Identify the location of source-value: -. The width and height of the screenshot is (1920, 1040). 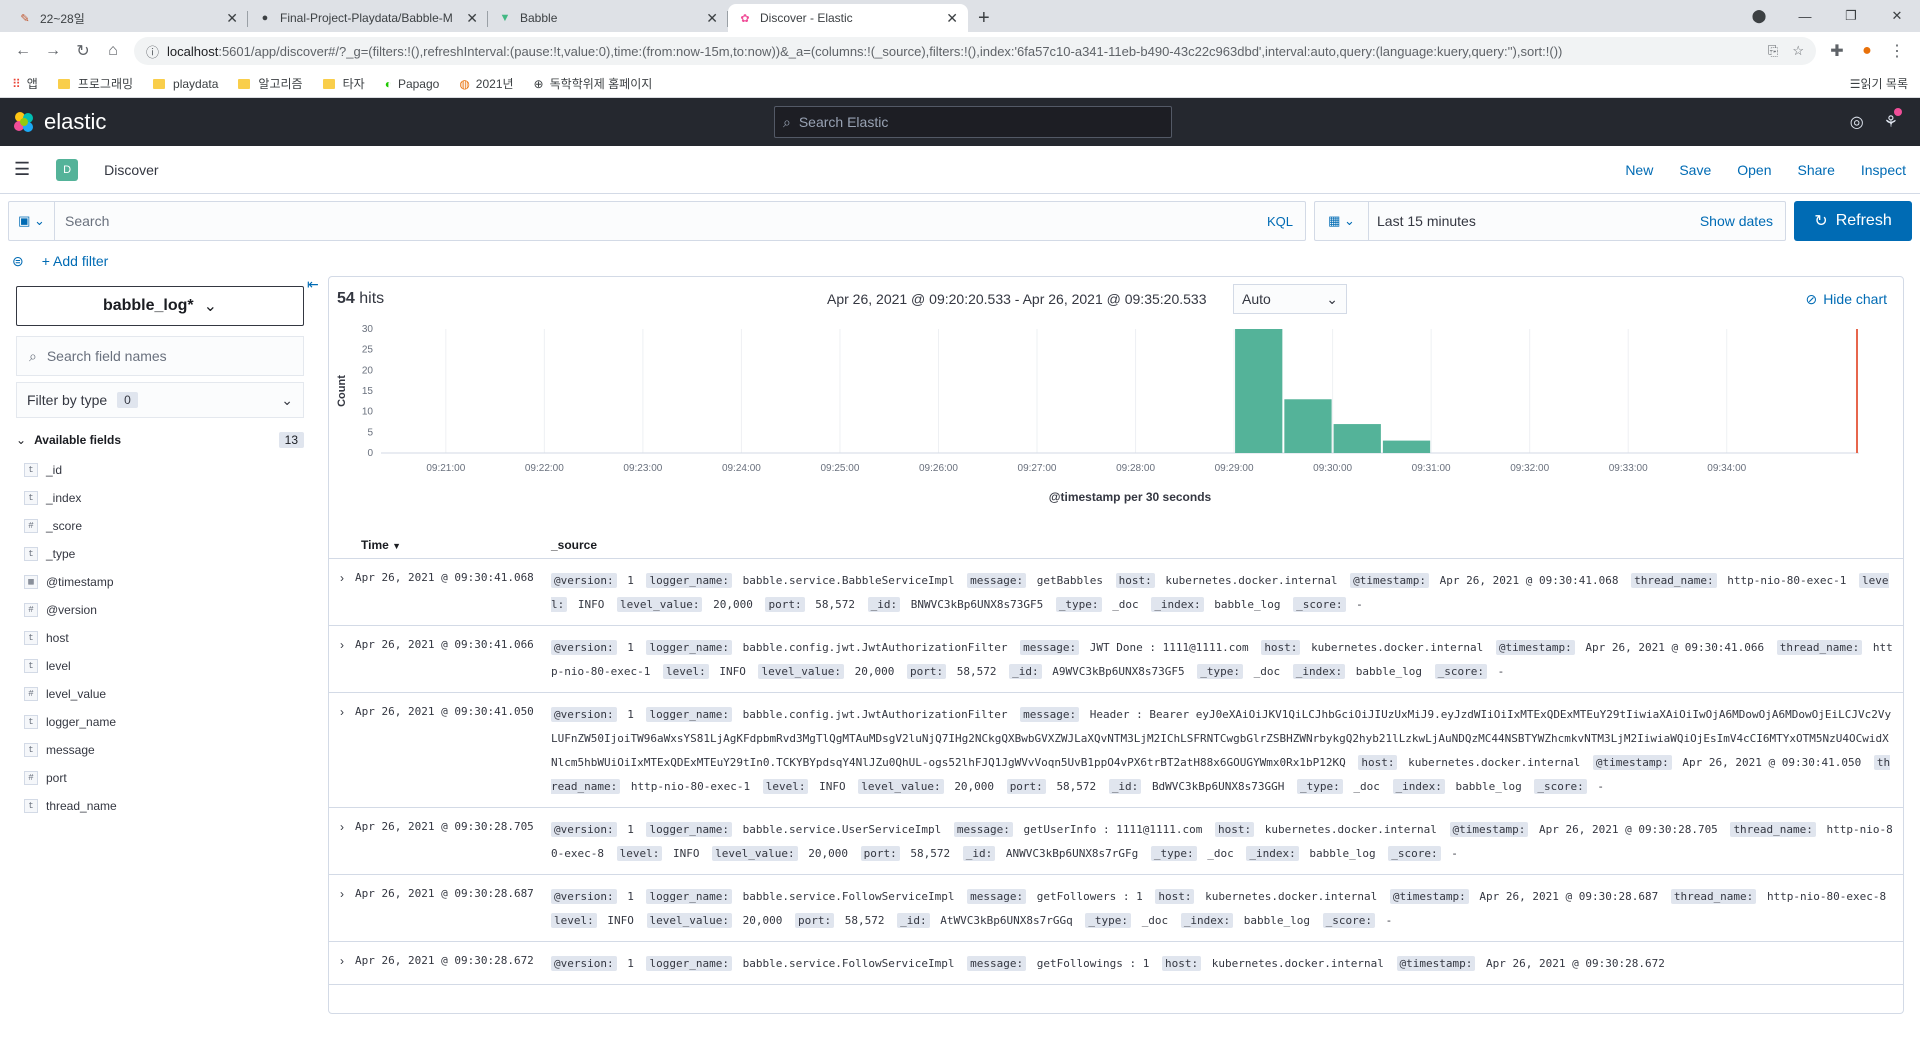
(1600, 786).